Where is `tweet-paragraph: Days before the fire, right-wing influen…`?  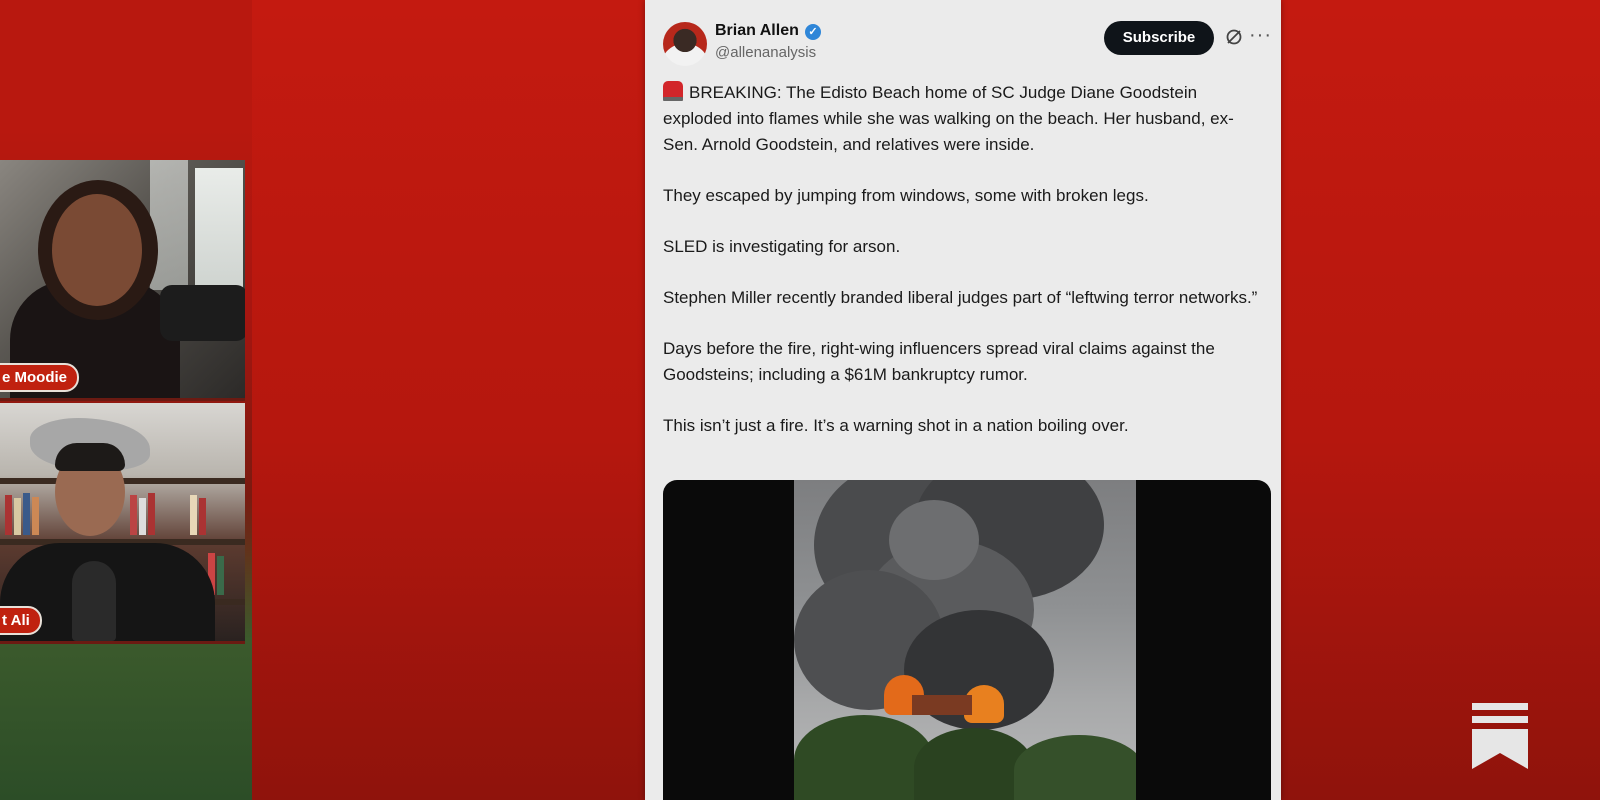
tweet-paragraph: Days before the fire, right-wing influen… is located at coordinates (939, 361).